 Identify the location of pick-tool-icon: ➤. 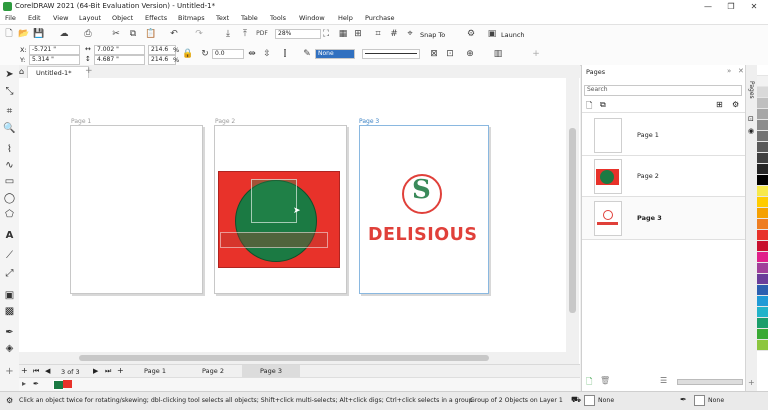
(9, 74).